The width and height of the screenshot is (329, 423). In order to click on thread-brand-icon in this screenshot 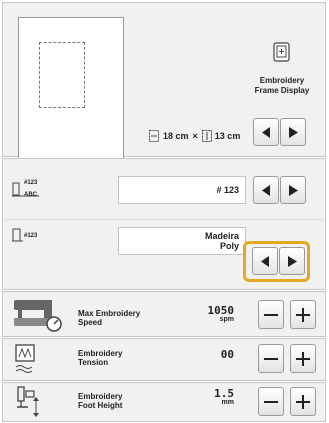, I will do `click(17, 235)`.